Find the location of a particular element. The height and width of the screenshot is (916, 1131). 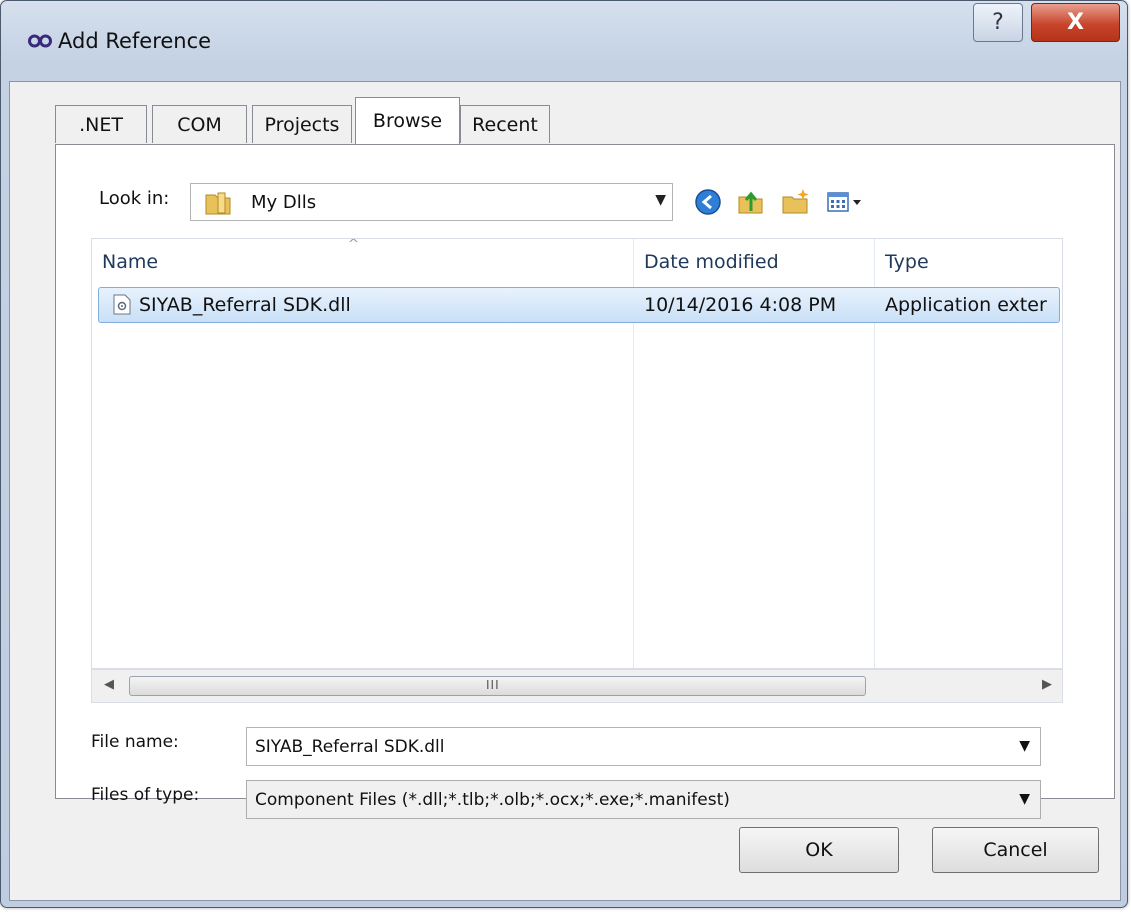

tab-projects: Projects is located at coordinates (302, 124).